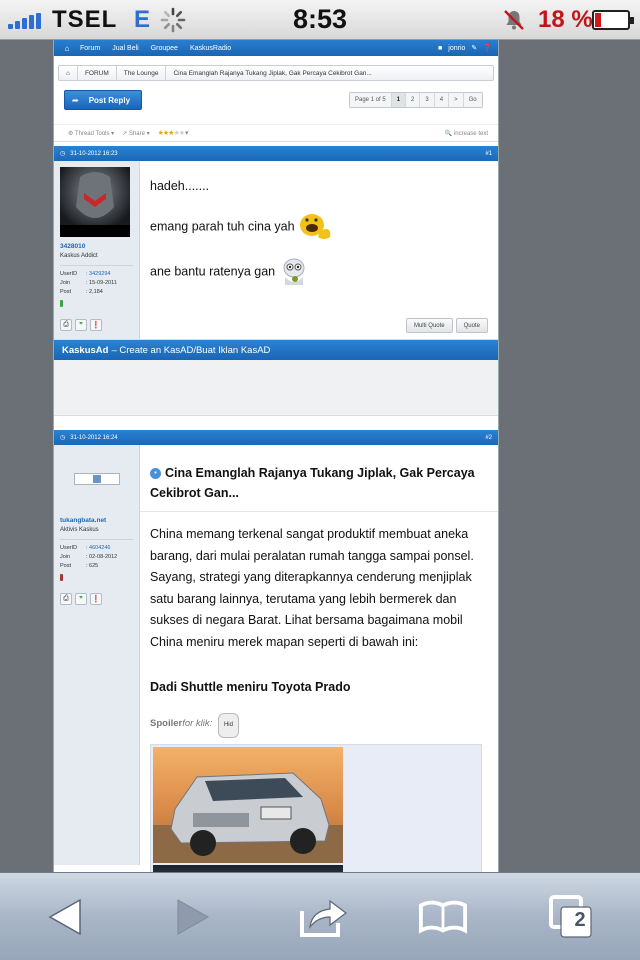 This screenshot has width=640, height=960. Describe the element at coordinates (429, 325) in the screenshot. I see `multi-quote-button: Multi Quote` at that location.